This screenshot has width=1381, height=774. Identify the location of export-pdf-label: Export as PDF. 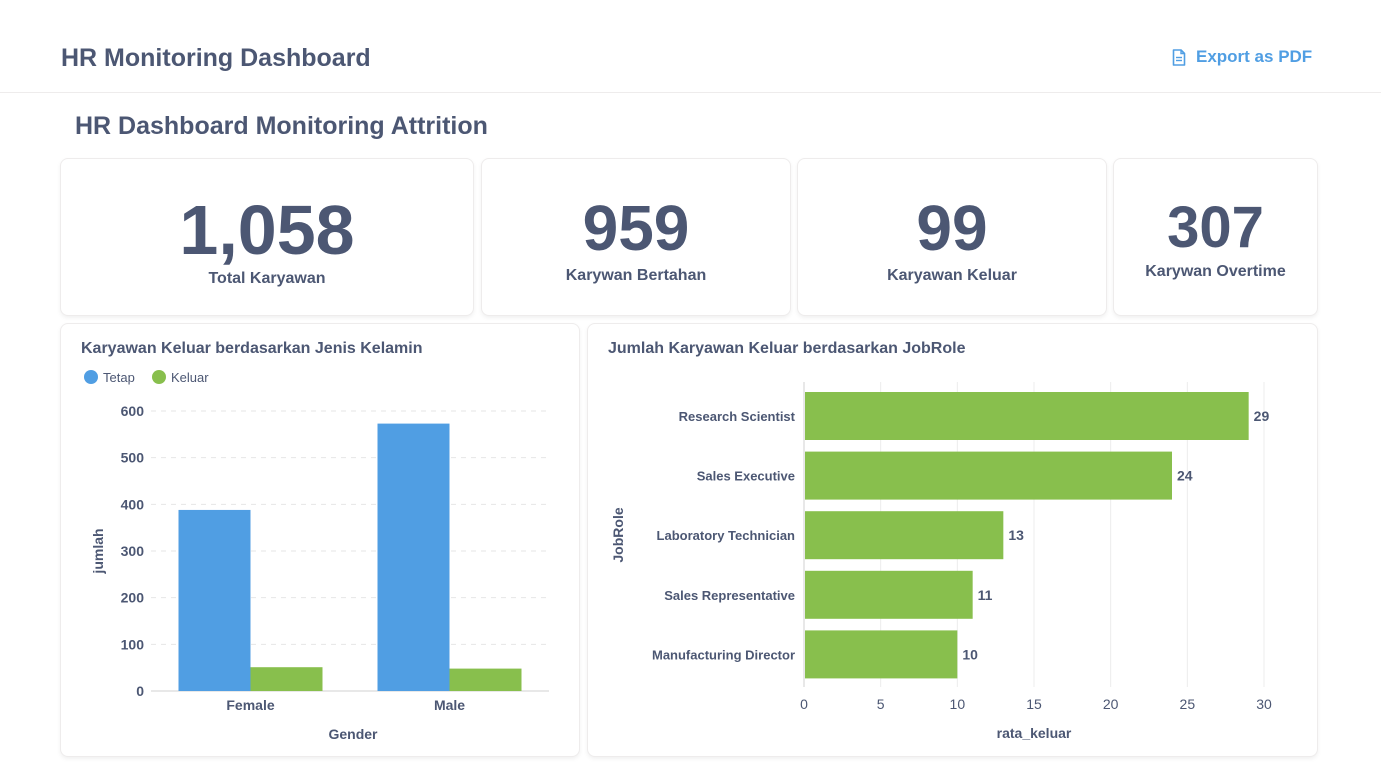
(1254, 56).